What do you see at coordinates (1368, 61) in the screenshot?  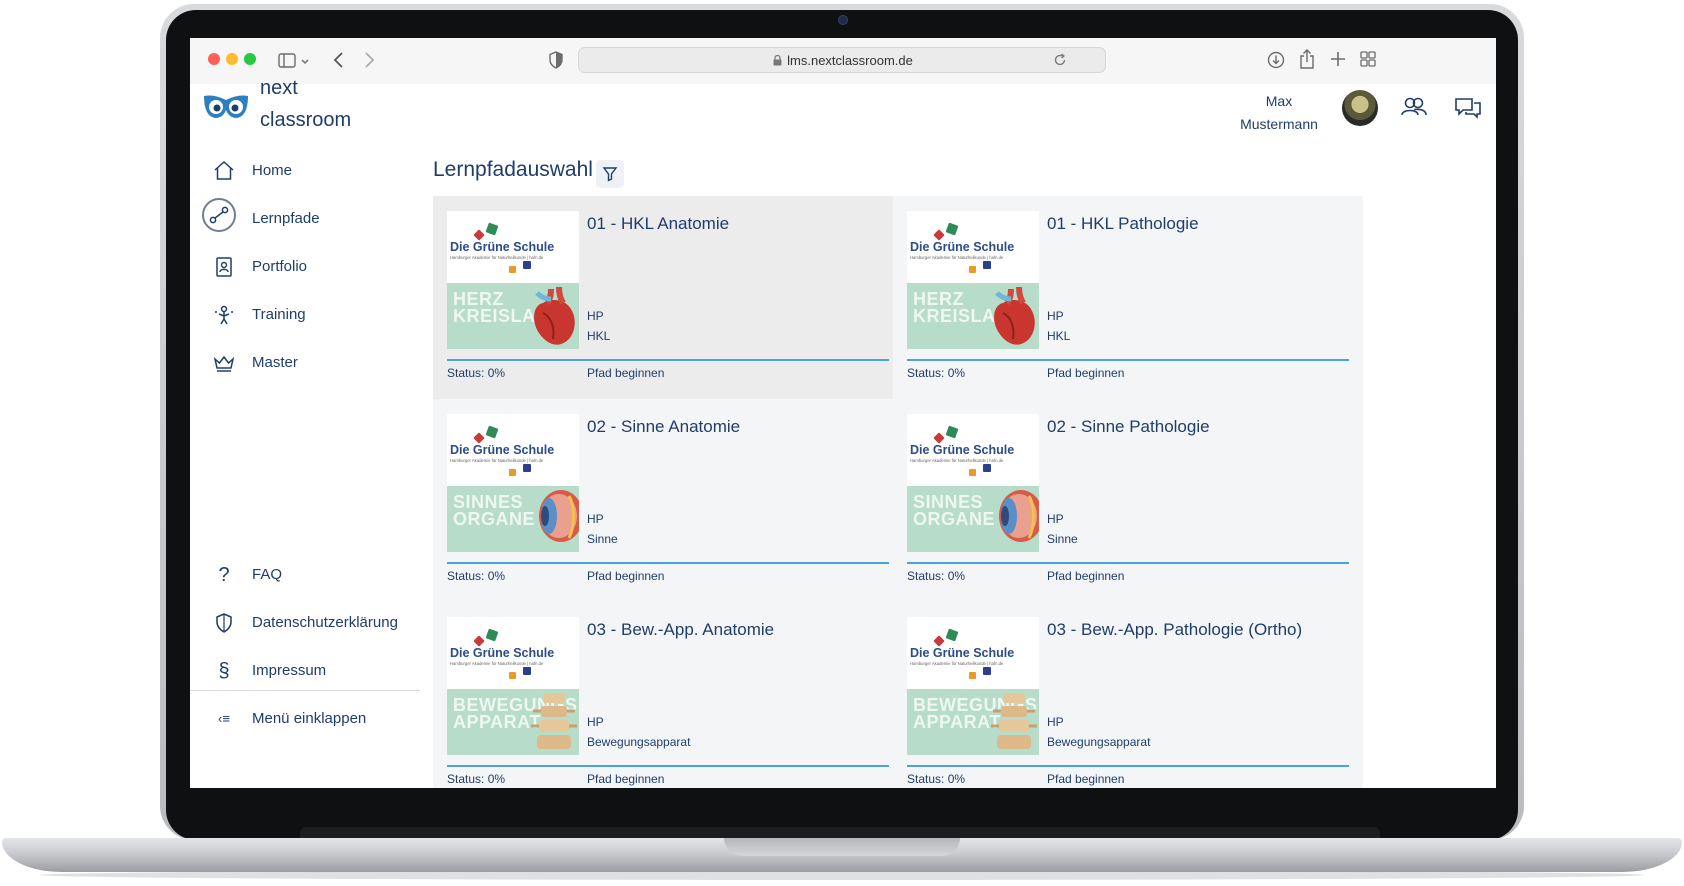 I see `tab-overview-icon` at bounding box center [1368, 61].